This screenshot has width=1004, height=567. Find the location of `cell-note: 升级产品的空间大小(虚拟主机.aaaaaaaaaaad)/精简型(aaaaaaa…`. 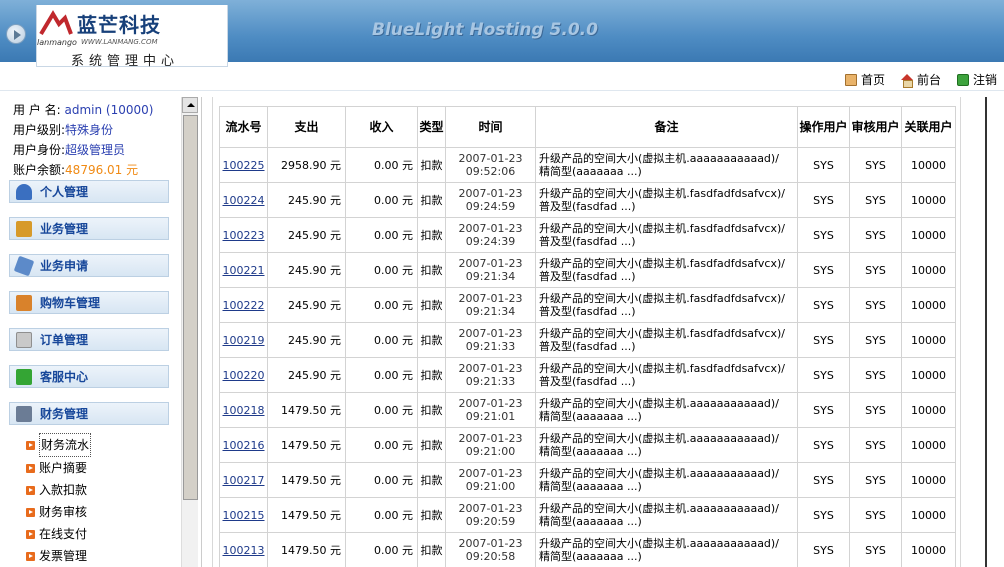

cell-note: 升级产品的空间大小(虚拟主机.aaaaaaaaaaad)/精简型(aaaaaaa… is located at coordinates (666, 165).